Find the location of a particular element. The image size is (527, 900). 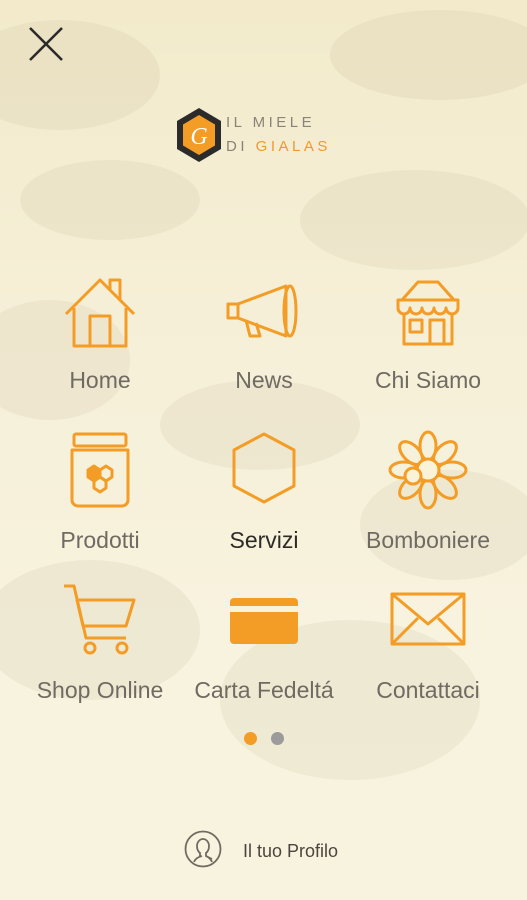

menu-item-chi-siamo: Chi Siamo is located at coordinates (428, 340).